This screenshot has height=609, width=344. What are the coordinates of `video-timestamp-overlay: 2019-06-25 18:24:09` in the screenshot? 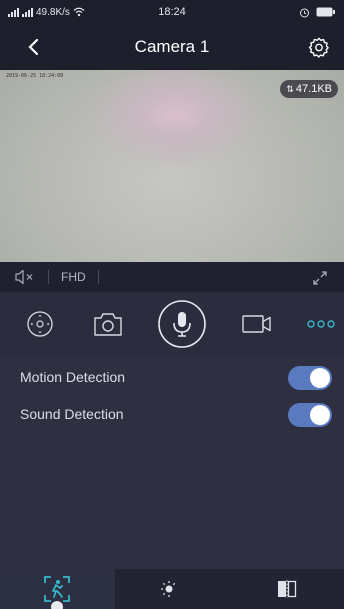 It's located at (35, 76).